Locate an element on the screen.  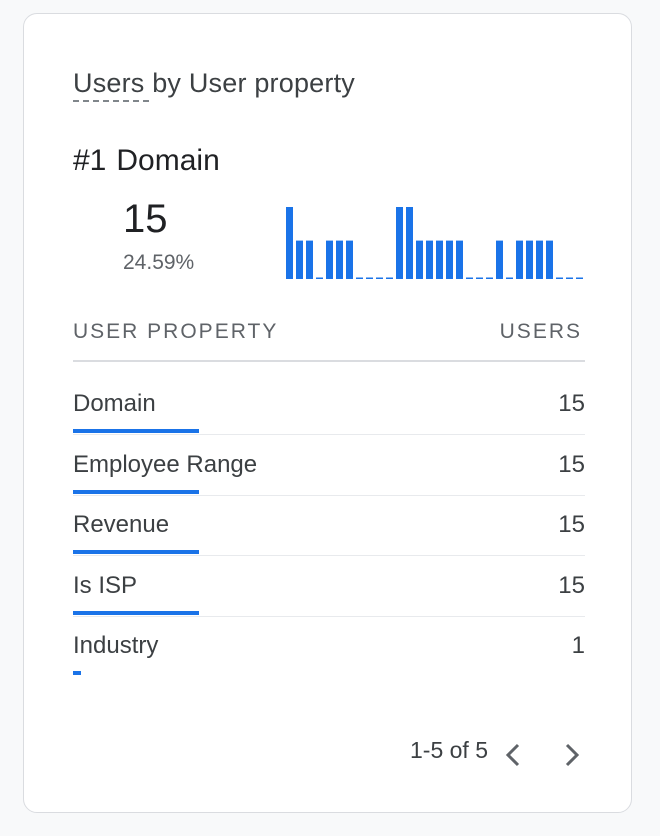
table-row: Industry 1 is located at coordinates (329, 646).